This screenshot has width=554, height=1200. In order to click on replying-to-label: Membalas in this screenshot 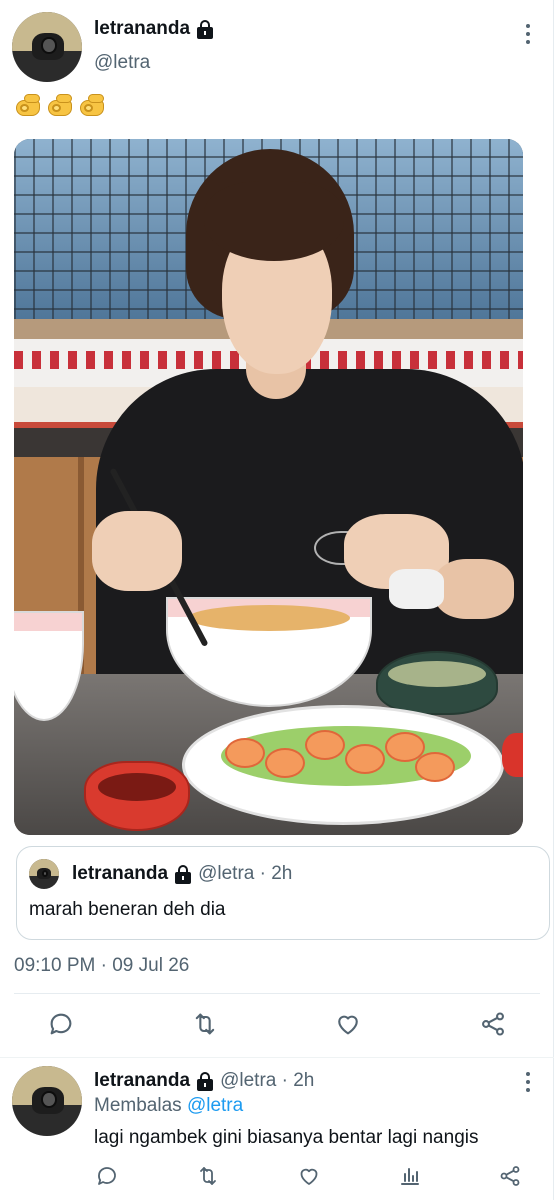, I will do `click(138, 1105)`.